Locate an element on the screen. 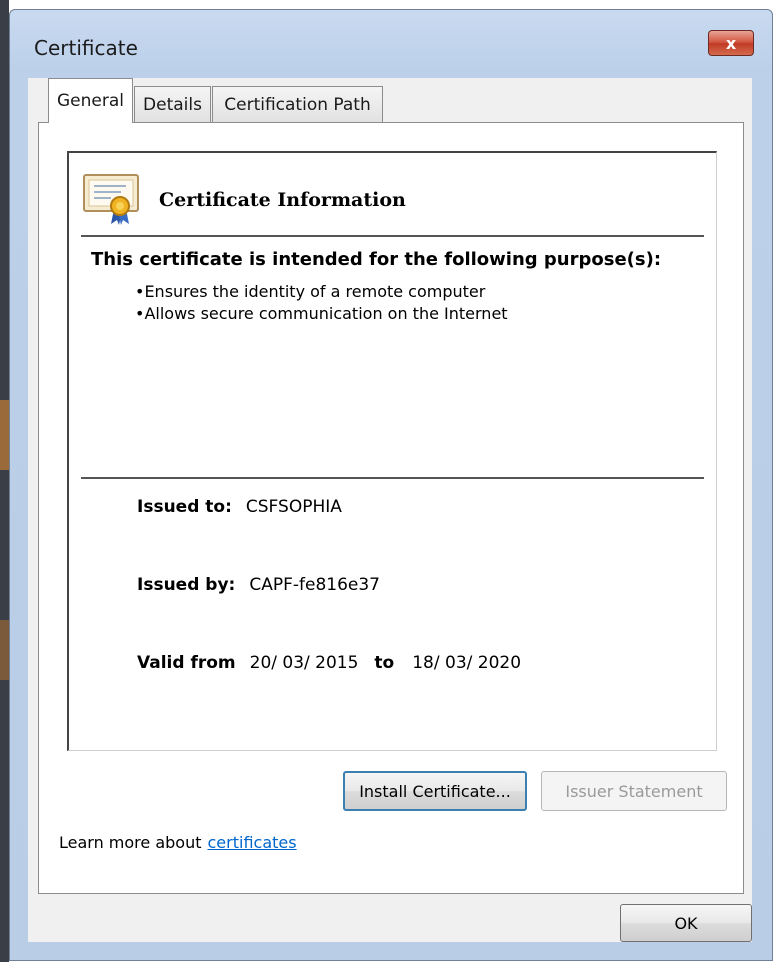  certificates-link: certificates is located at coordinates (252, 842).